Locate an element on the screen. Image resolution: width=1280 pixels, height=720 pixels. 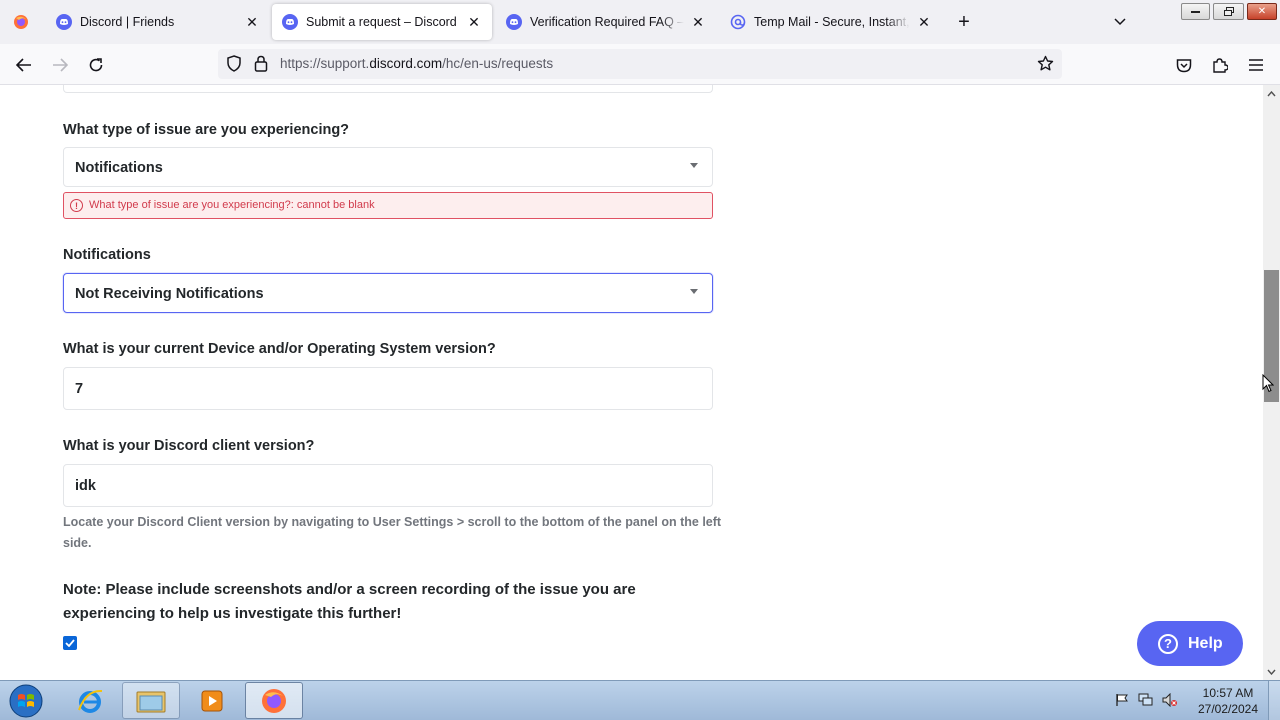
action-center-flag-icon is located at coordinates (1122, 700).